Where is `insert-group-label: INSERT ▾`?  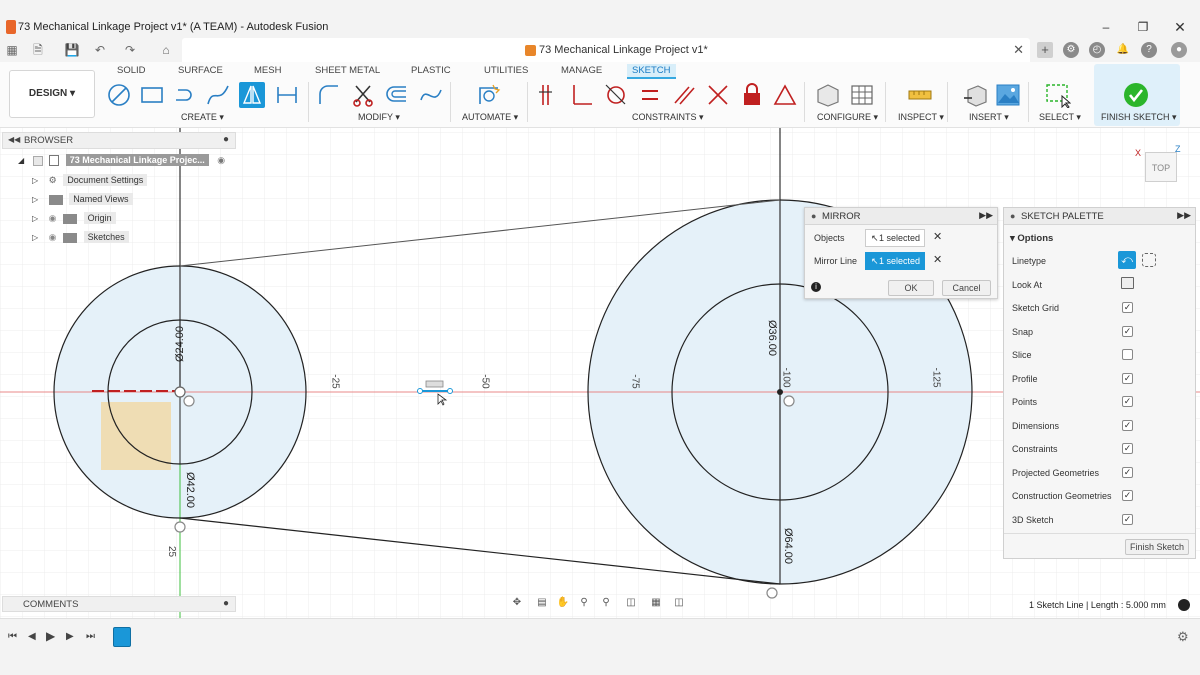
insert-group-label: INSERT ▾ is located at coordinates (989, 117).